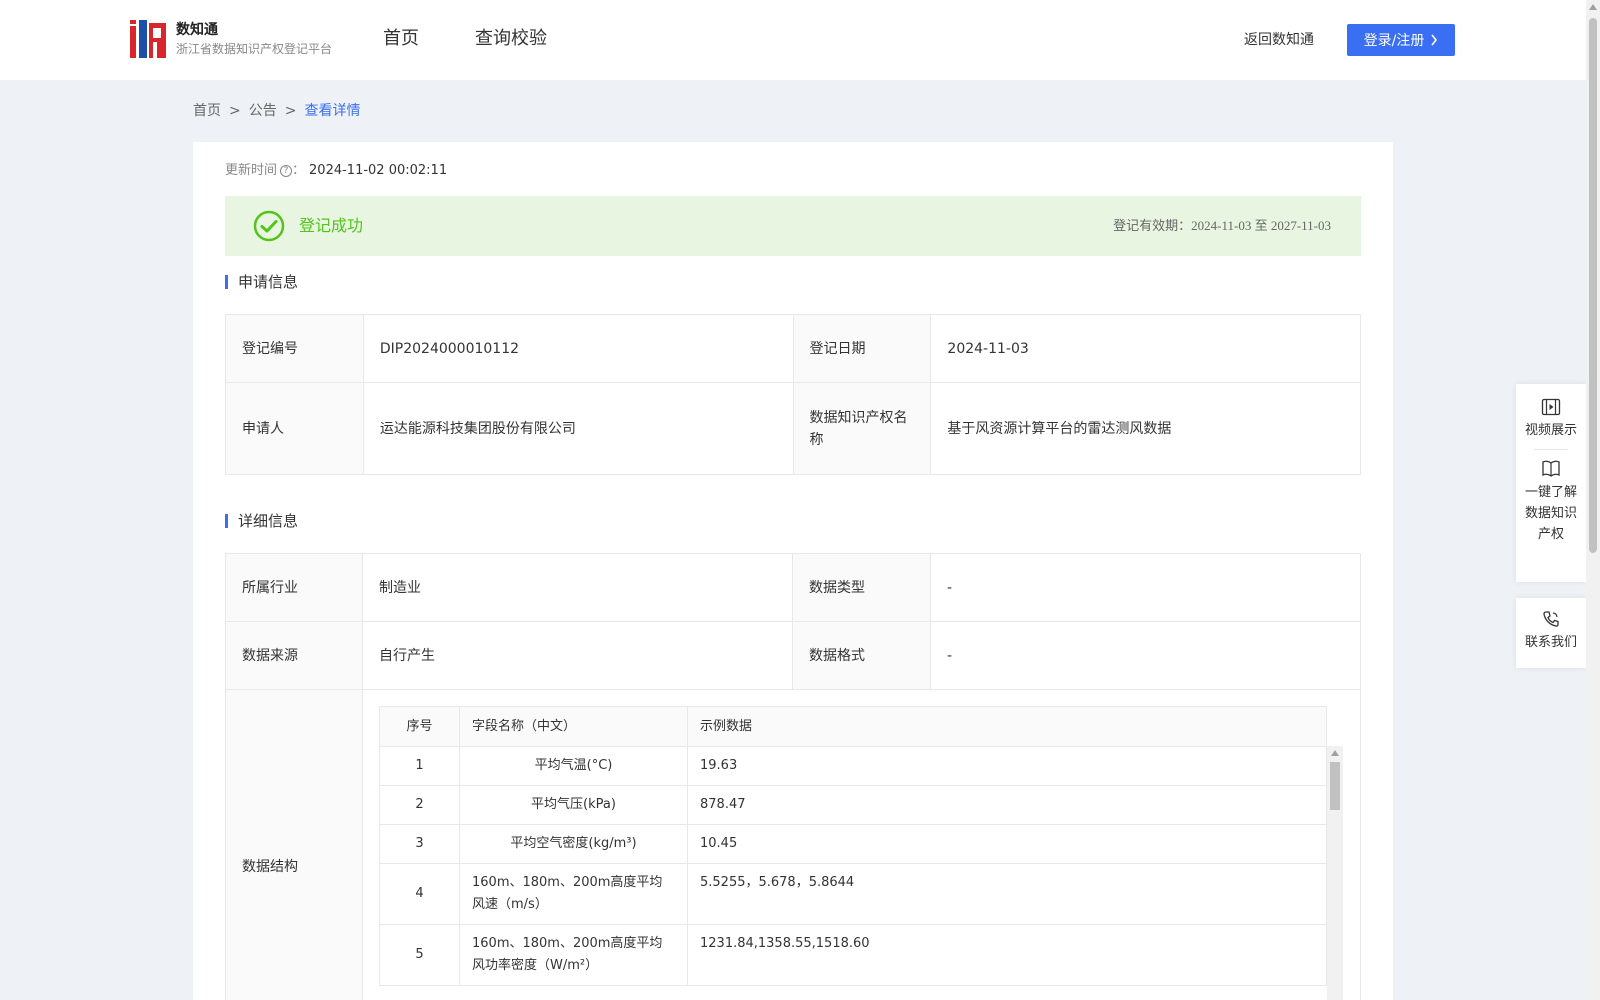 This screenshot has width=1600, height=1000. I want to click on registration-status-banner: 登记成功 登记有效期：2024-11-03 至 2027-11-03, so click(793, 226).